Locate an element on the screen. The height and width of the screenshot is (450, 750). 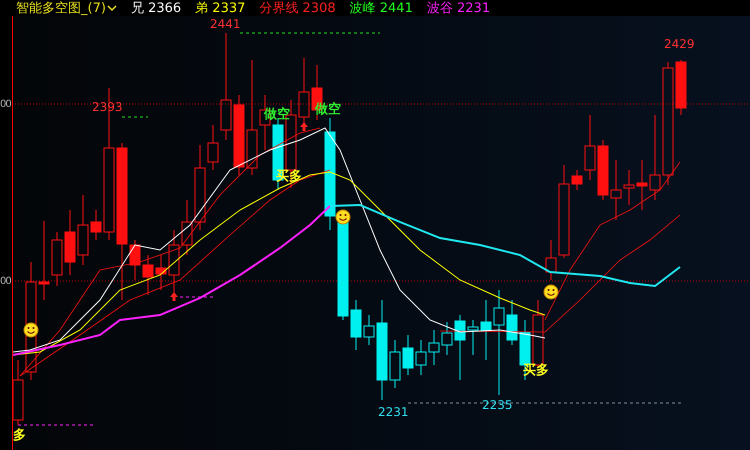
signal-label: 多 is located at coordinates (19, 436).